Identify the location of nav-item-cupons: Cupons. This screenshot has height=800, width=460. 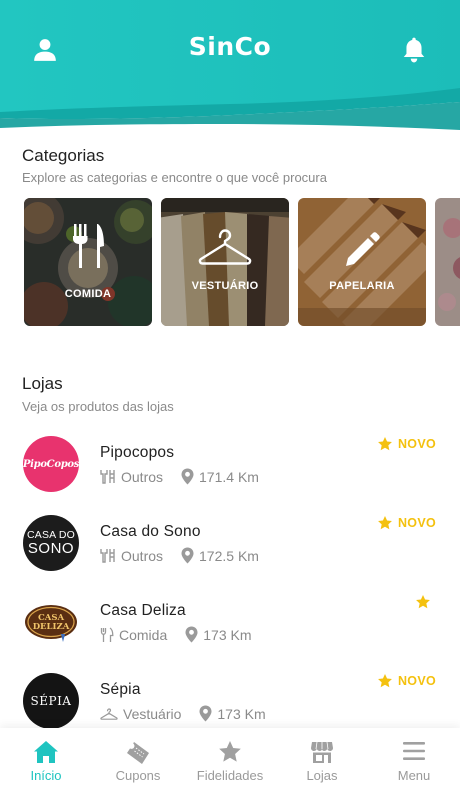
(138, 764).